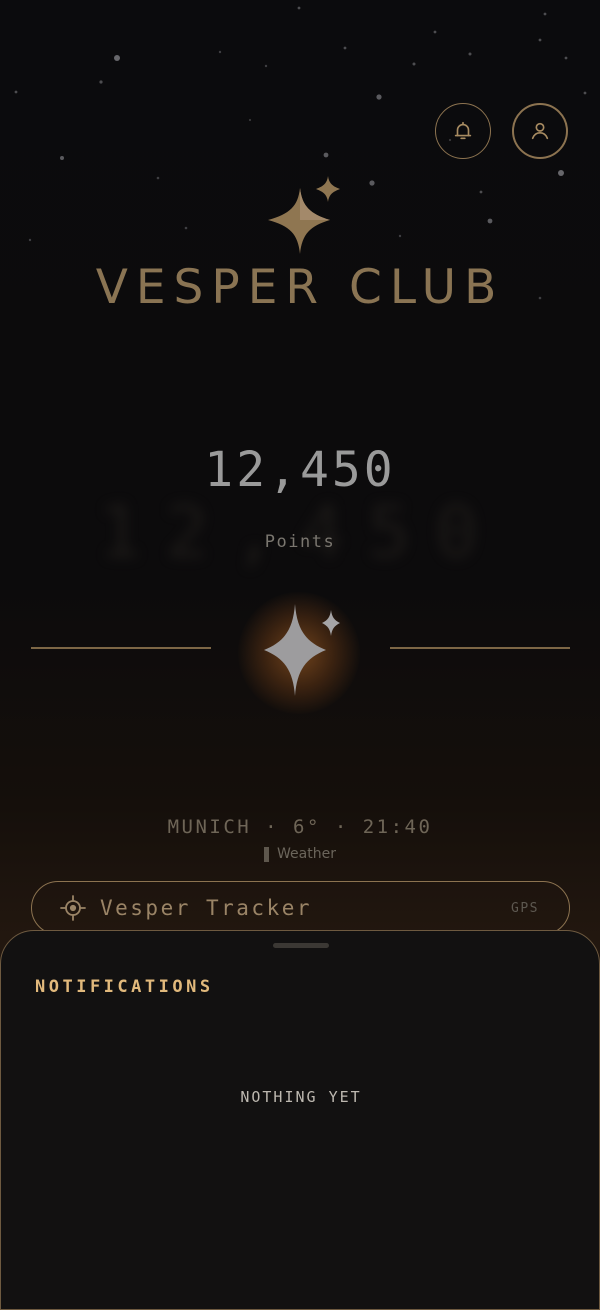  What do you see at coordinates (206, 908) in the screenshot?
I see `tracker-label: Vesper Tracker` at bounding box center [206, 908].